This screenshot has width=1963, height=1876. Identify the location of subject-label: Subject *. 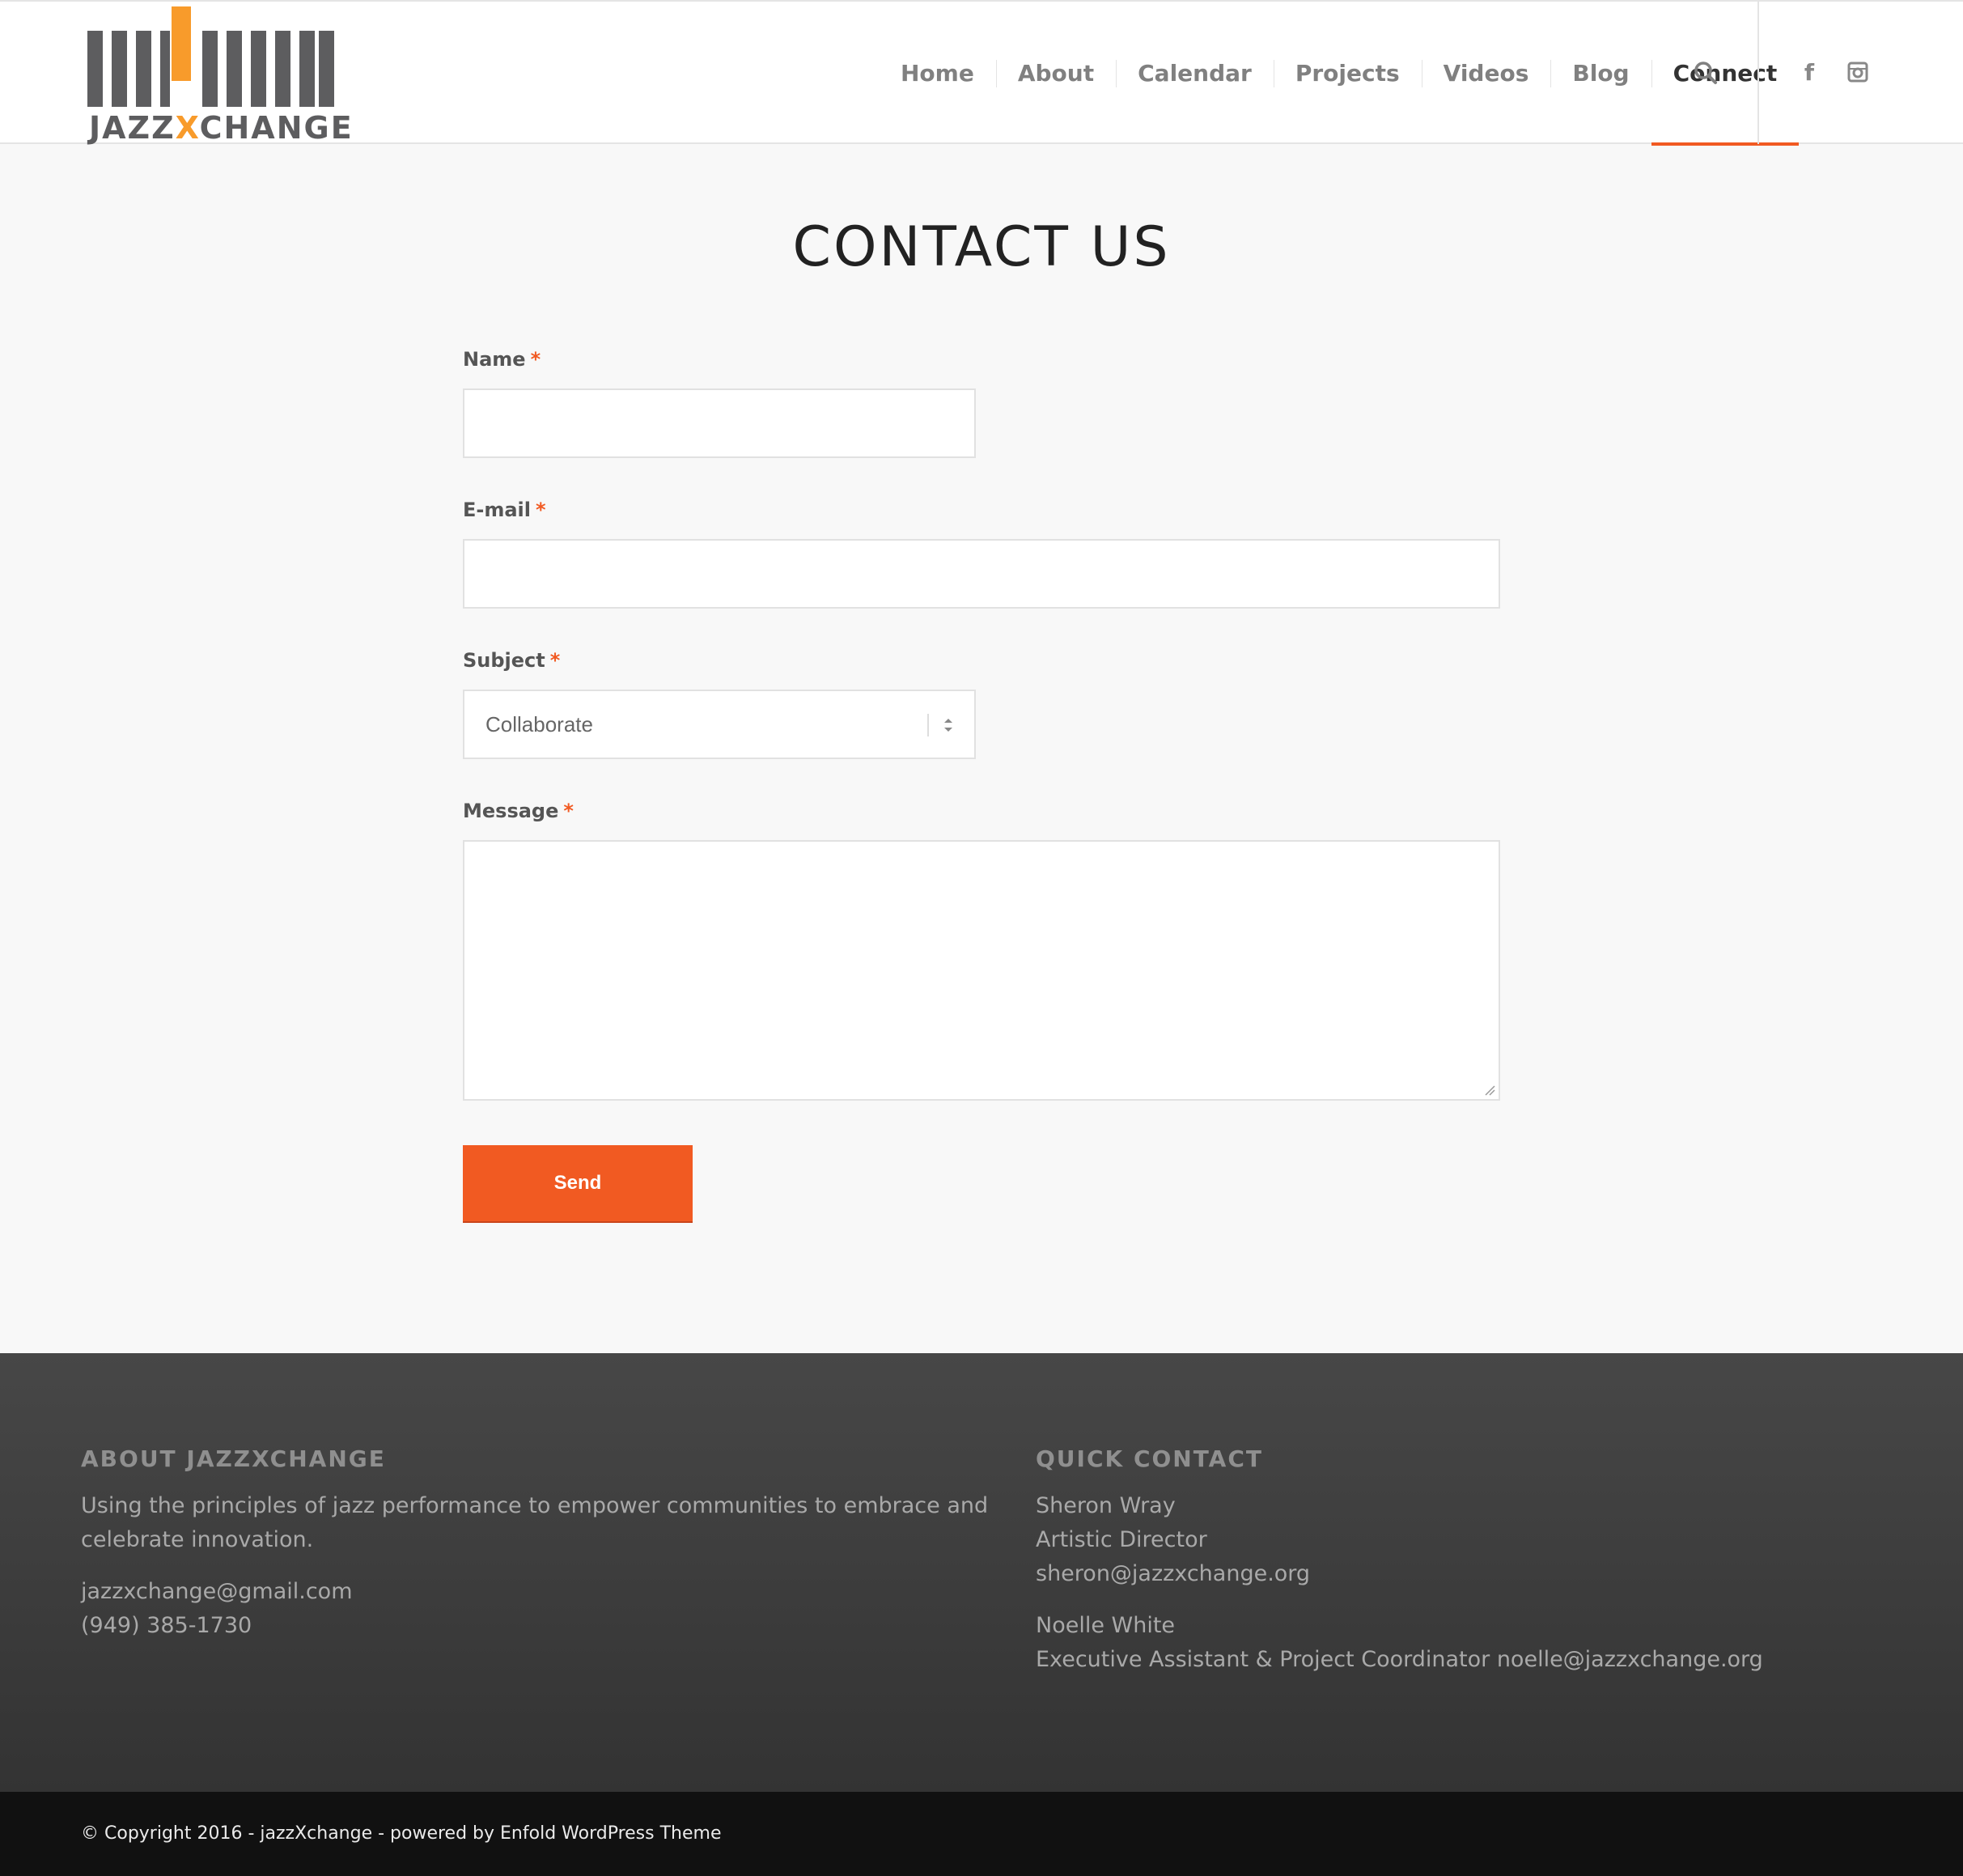
(512, 660).